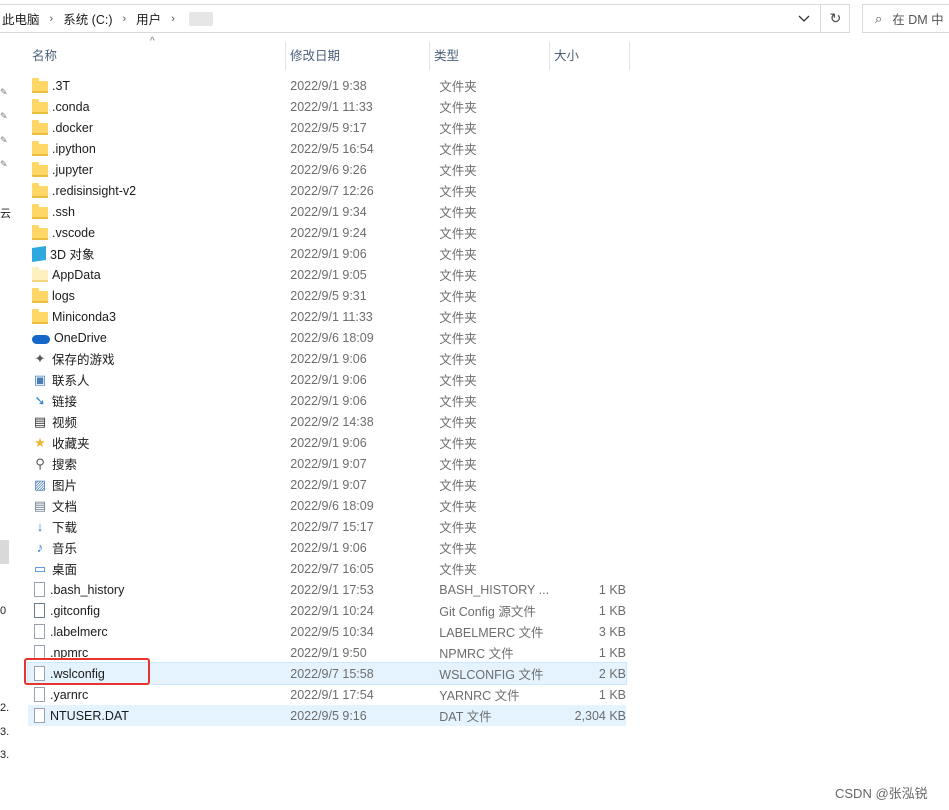  I want to click on file-name-cell: OneDrive, so click(156, 338).